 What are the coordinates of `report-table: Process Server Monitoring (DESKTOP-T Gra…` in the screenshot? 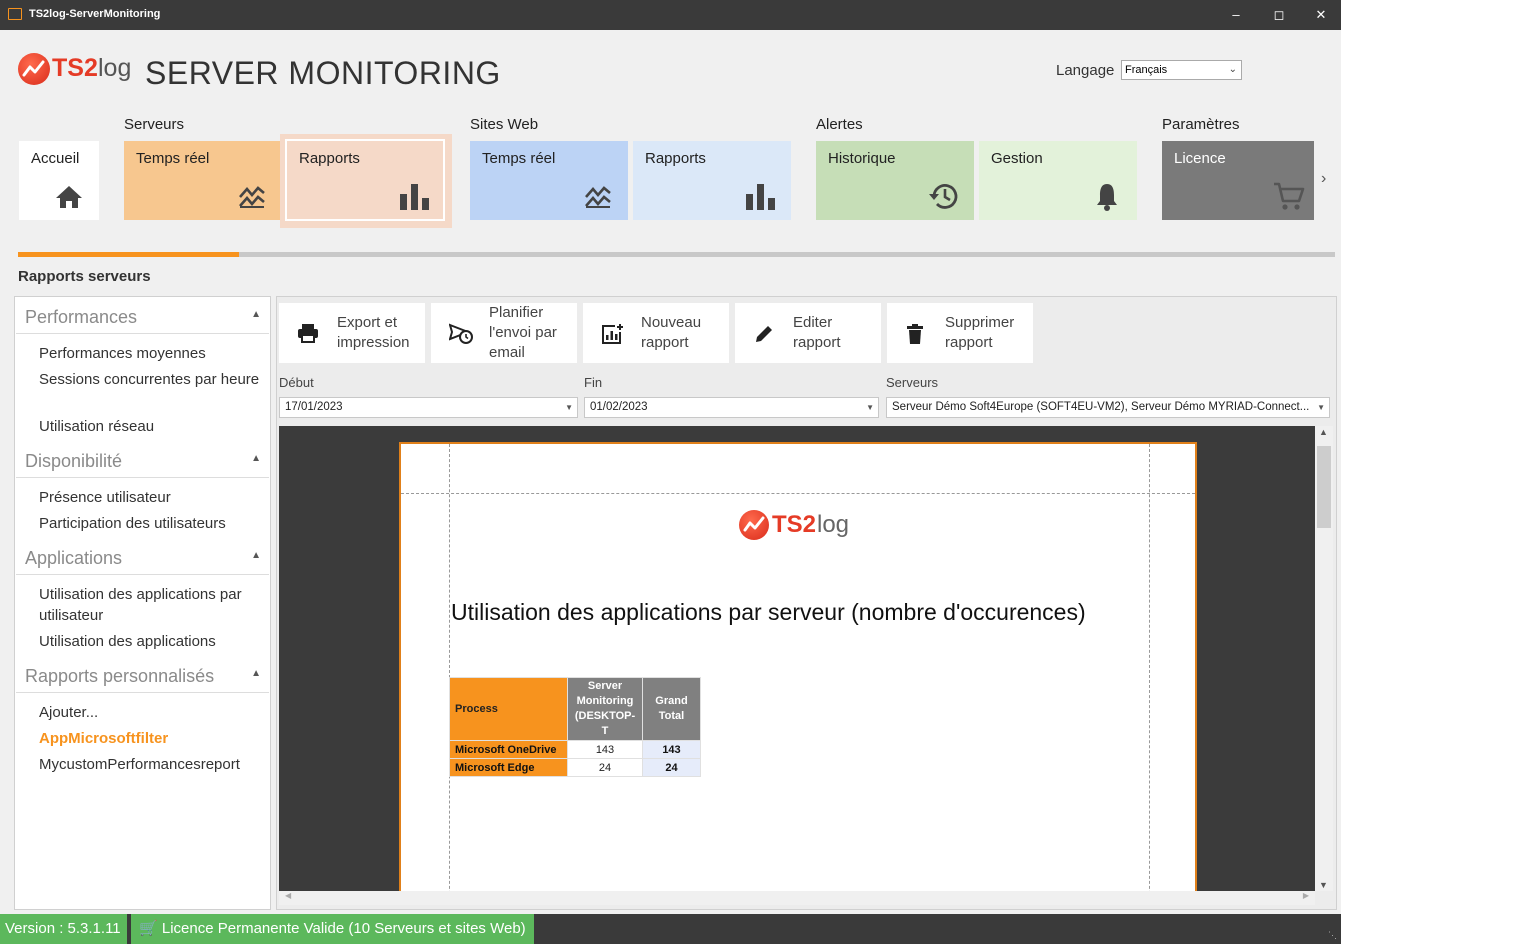 It's located at (575, 727).